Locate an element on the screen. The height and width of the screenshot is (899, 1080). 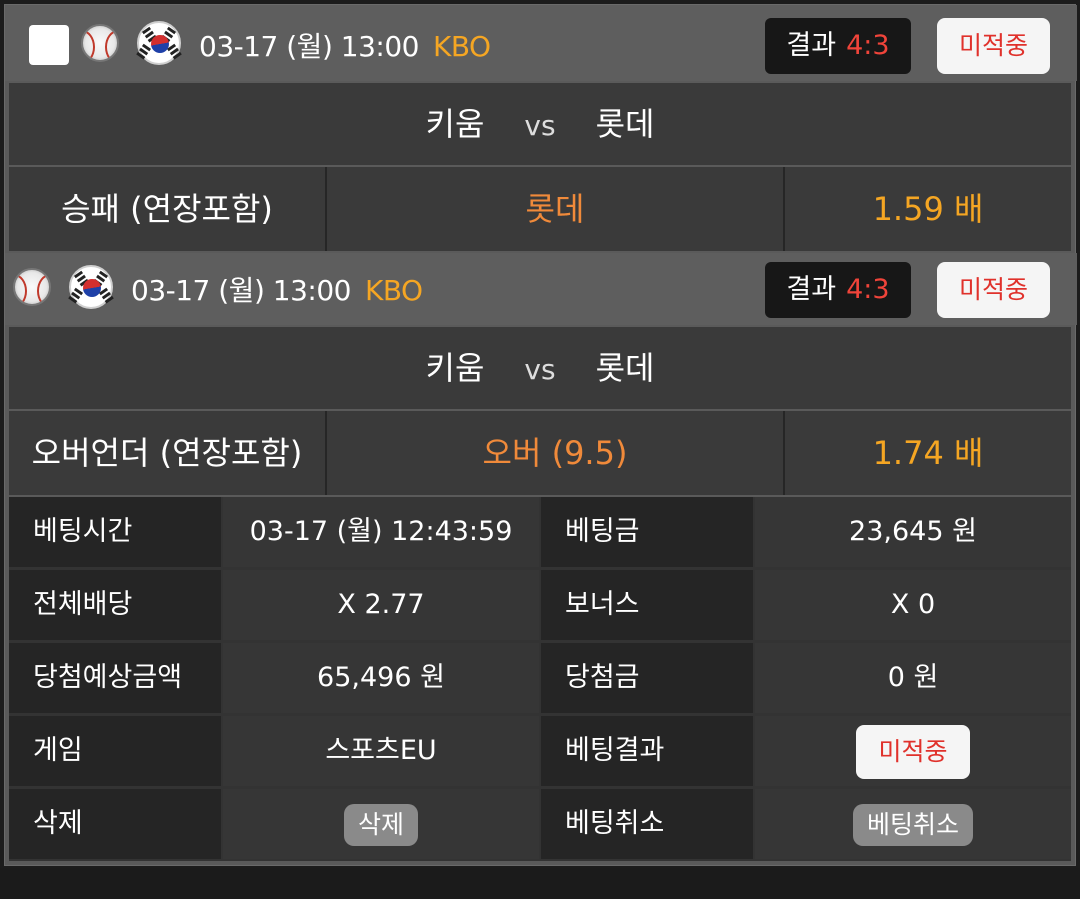
teams-row-2: 키움 vs 롯데 is located at coordinates (540, 368).